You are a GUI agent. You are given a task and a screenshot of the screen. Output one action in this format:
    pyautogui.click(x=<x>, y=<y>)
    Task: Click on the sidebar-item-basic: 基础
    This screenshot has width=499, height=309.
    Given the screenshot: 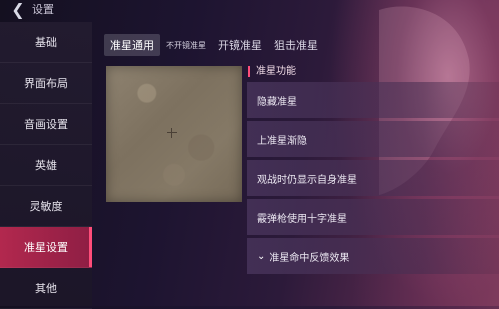 What is the action you would take?
    pyautogui.click(x=46, y=42)
    